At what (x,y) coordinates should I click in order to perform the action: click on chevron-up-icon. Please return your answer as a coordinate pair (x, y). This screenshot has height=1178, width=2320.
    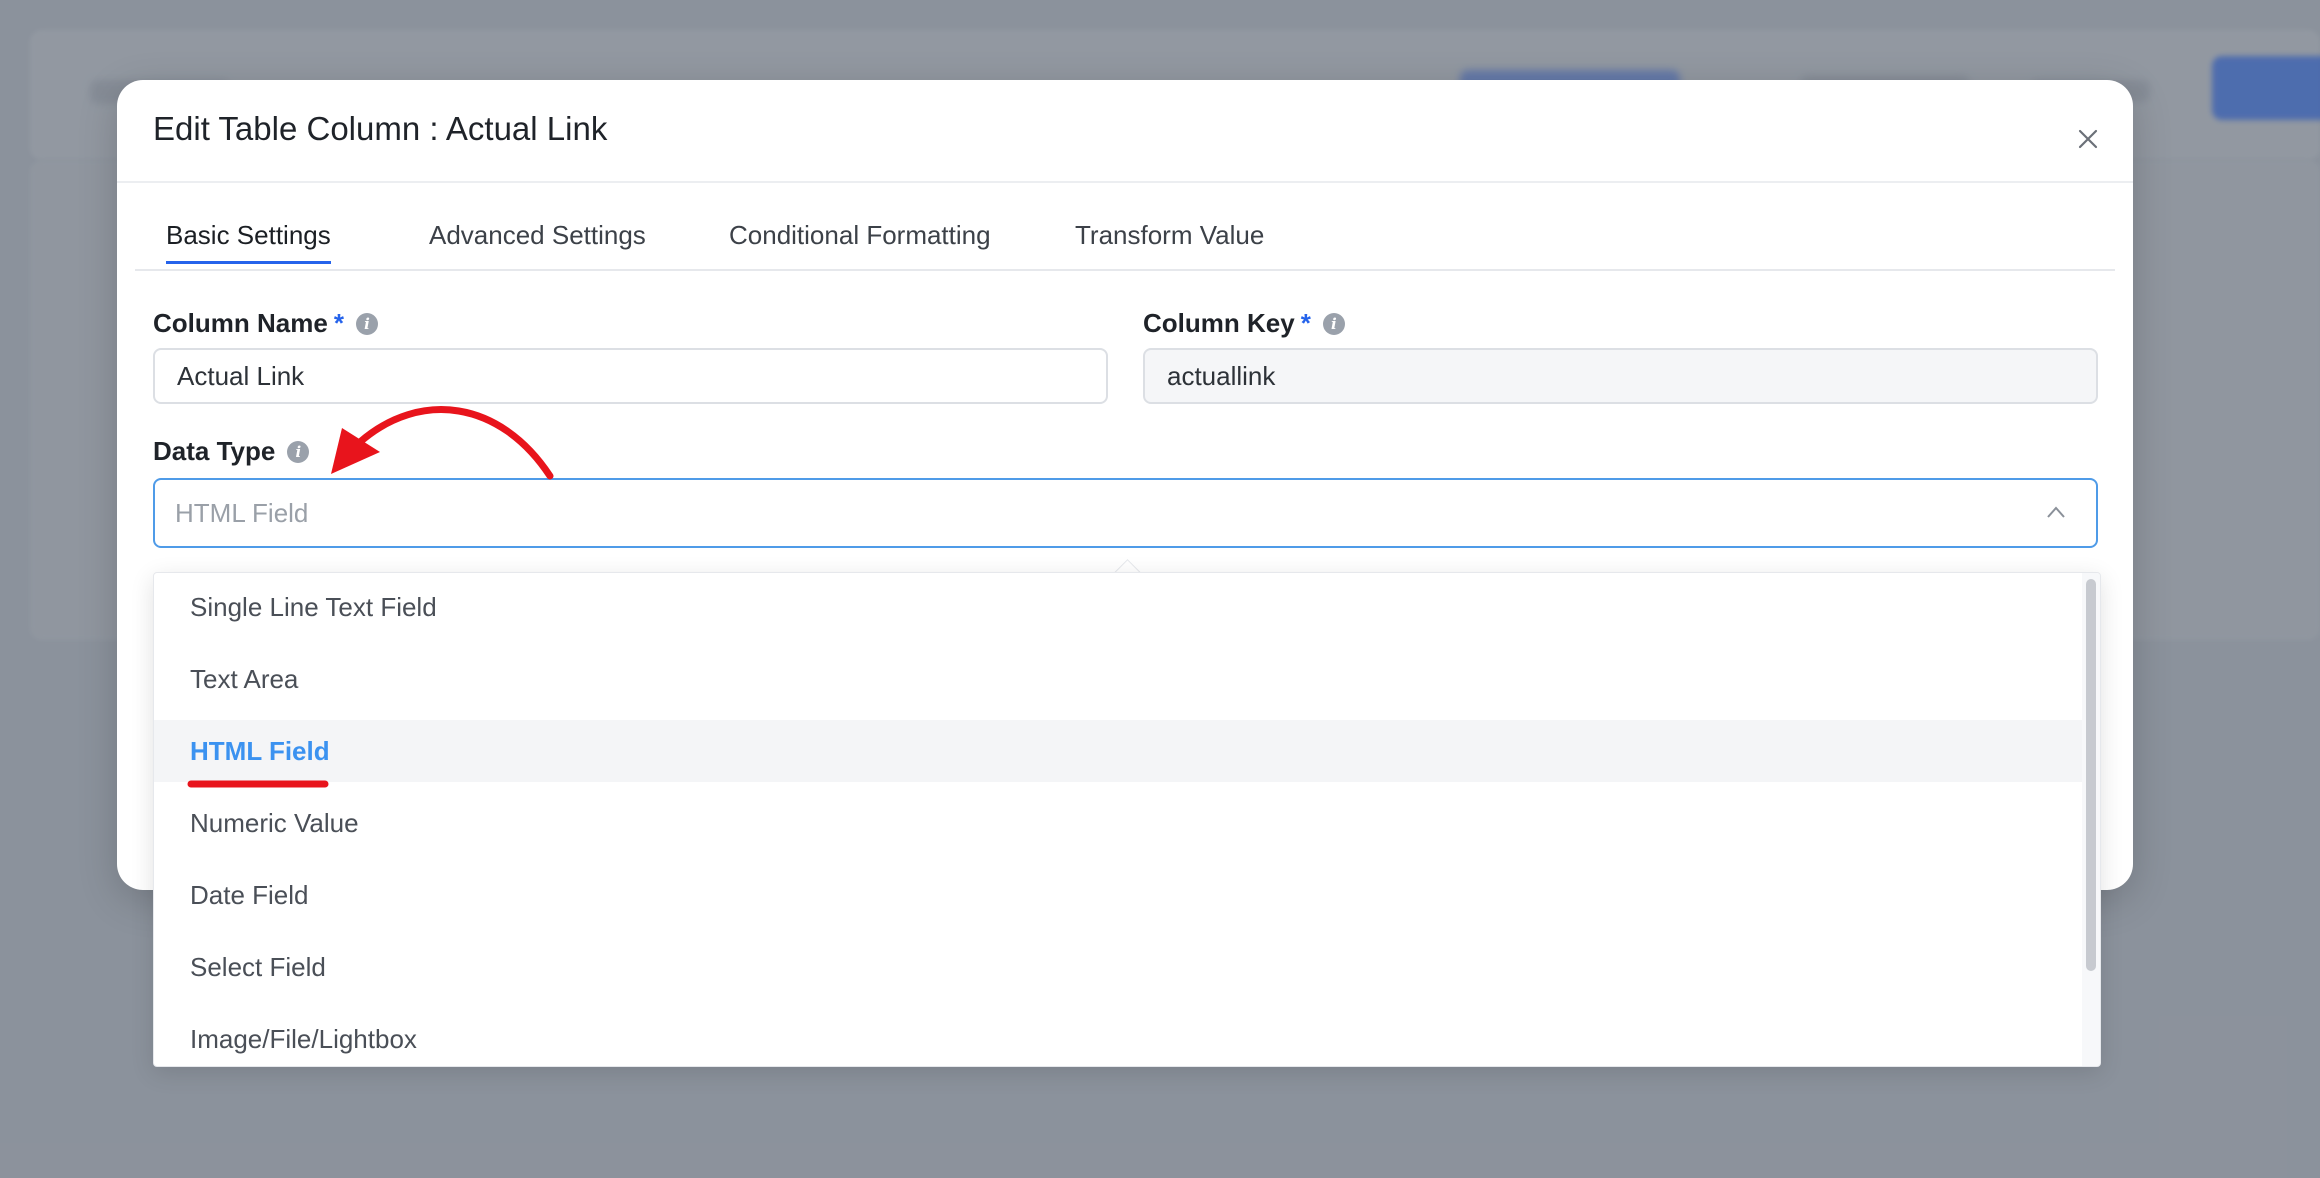
    Looking at the image, I should click on (2056, 512).